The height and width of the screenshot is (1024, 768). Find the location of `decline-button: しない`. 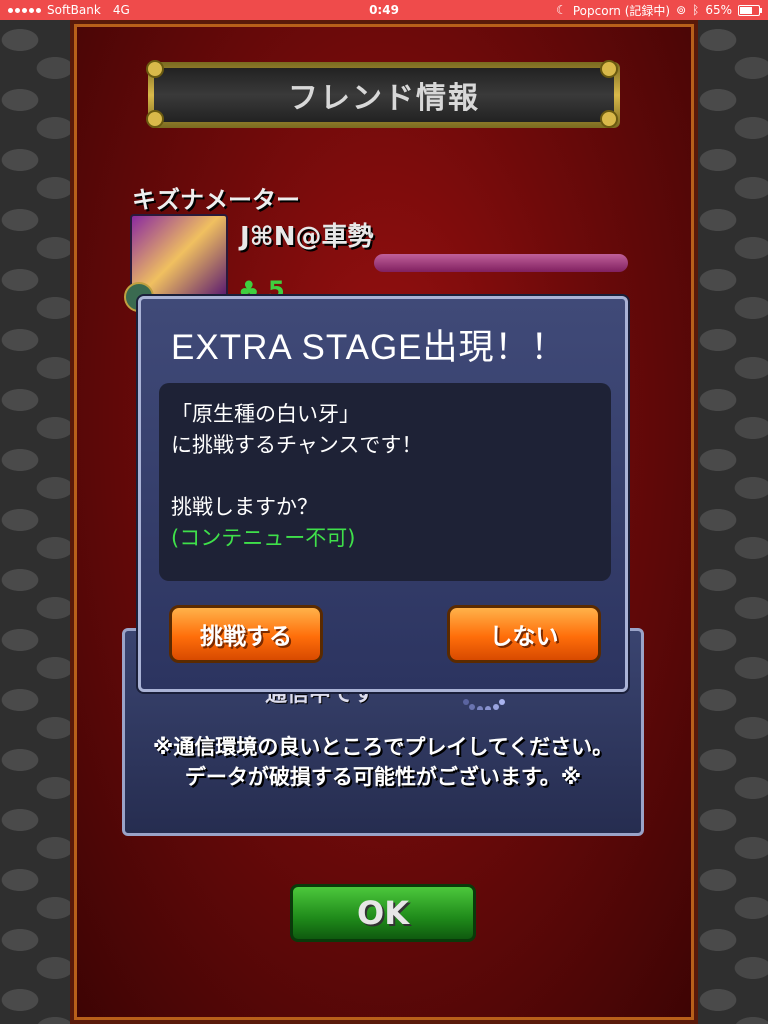

decline-button: しない is located at coordinates (524, 634).